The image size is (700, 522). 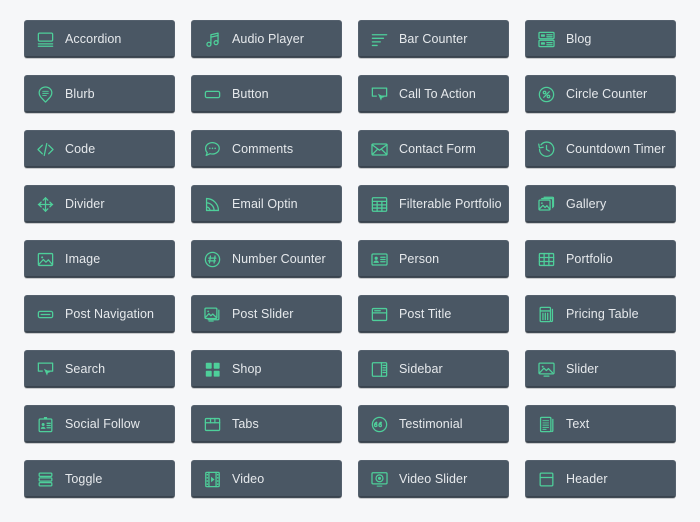 What do you see at coordinates (248, 478) in the screenshot?
I see `module-card-label: Video` at bounding box center [248, 478].